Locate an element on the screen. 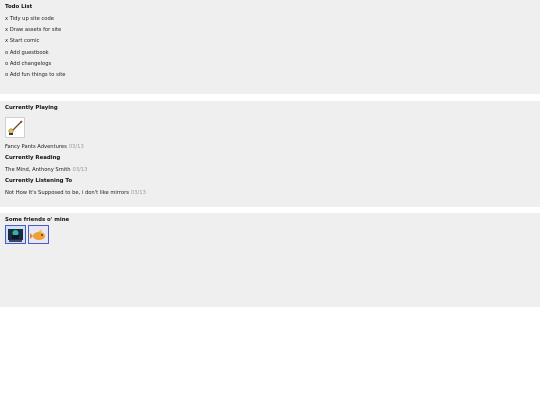 The image size is (540, 405). todo-item: x Draw assets for site is located at coordinates (33, 30).